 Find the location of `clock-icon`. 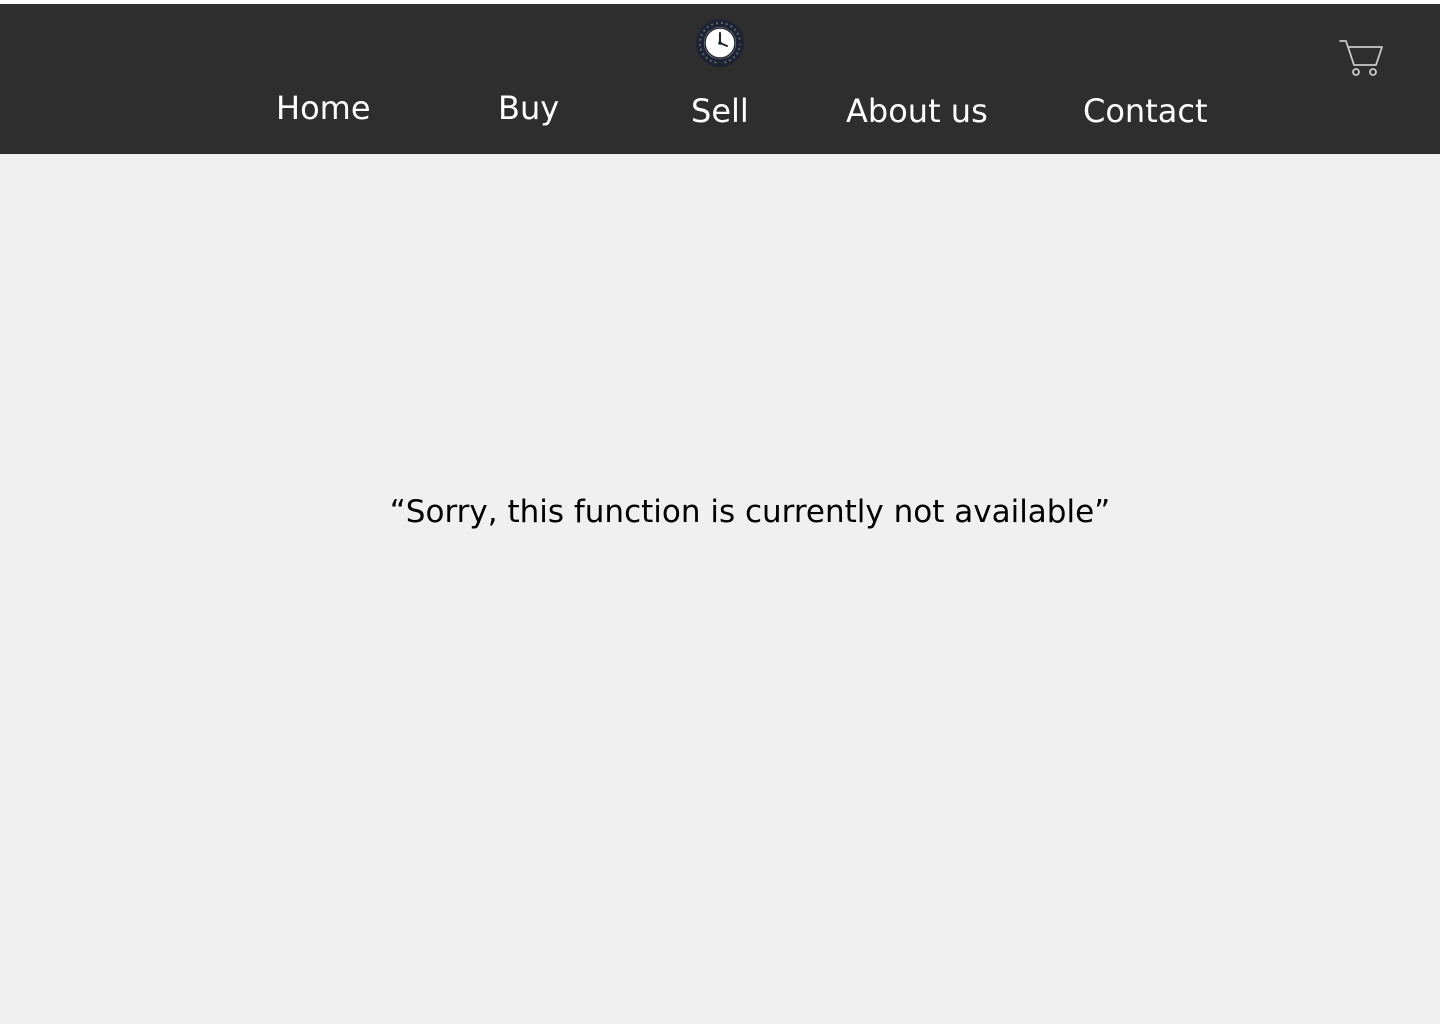

clock-icon is located at coordinates (720, 43).